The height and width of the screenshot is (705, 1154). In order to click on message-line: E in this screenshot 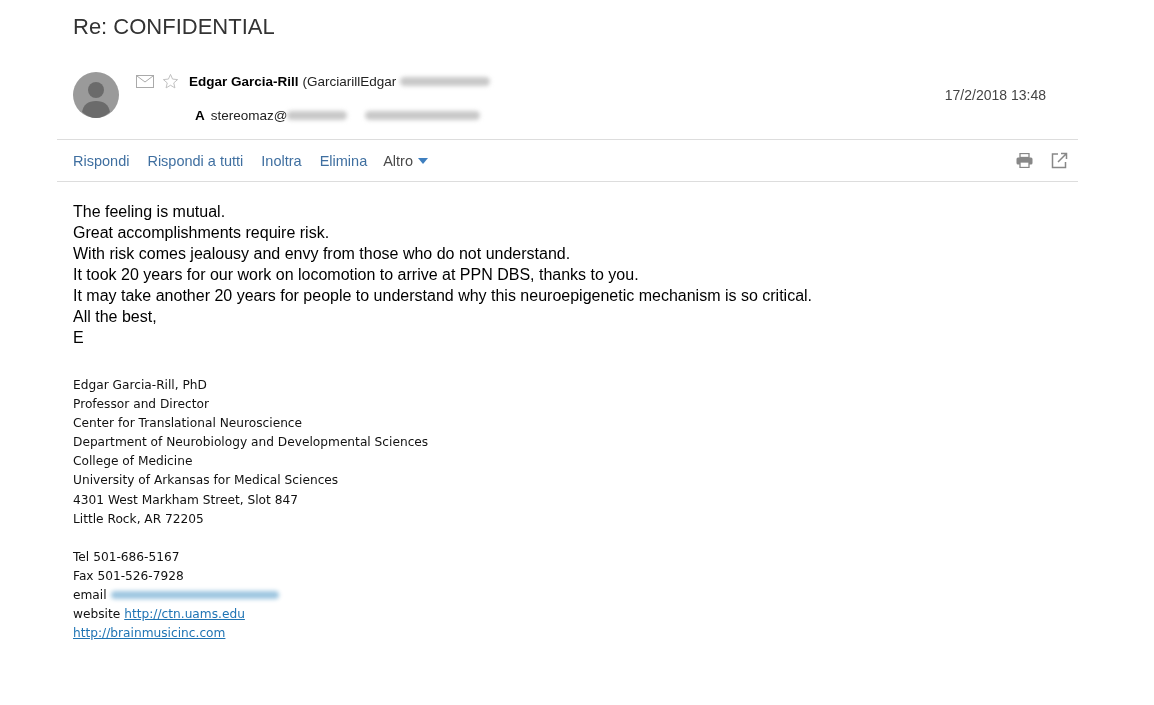, I will do `click(79, 338)`.